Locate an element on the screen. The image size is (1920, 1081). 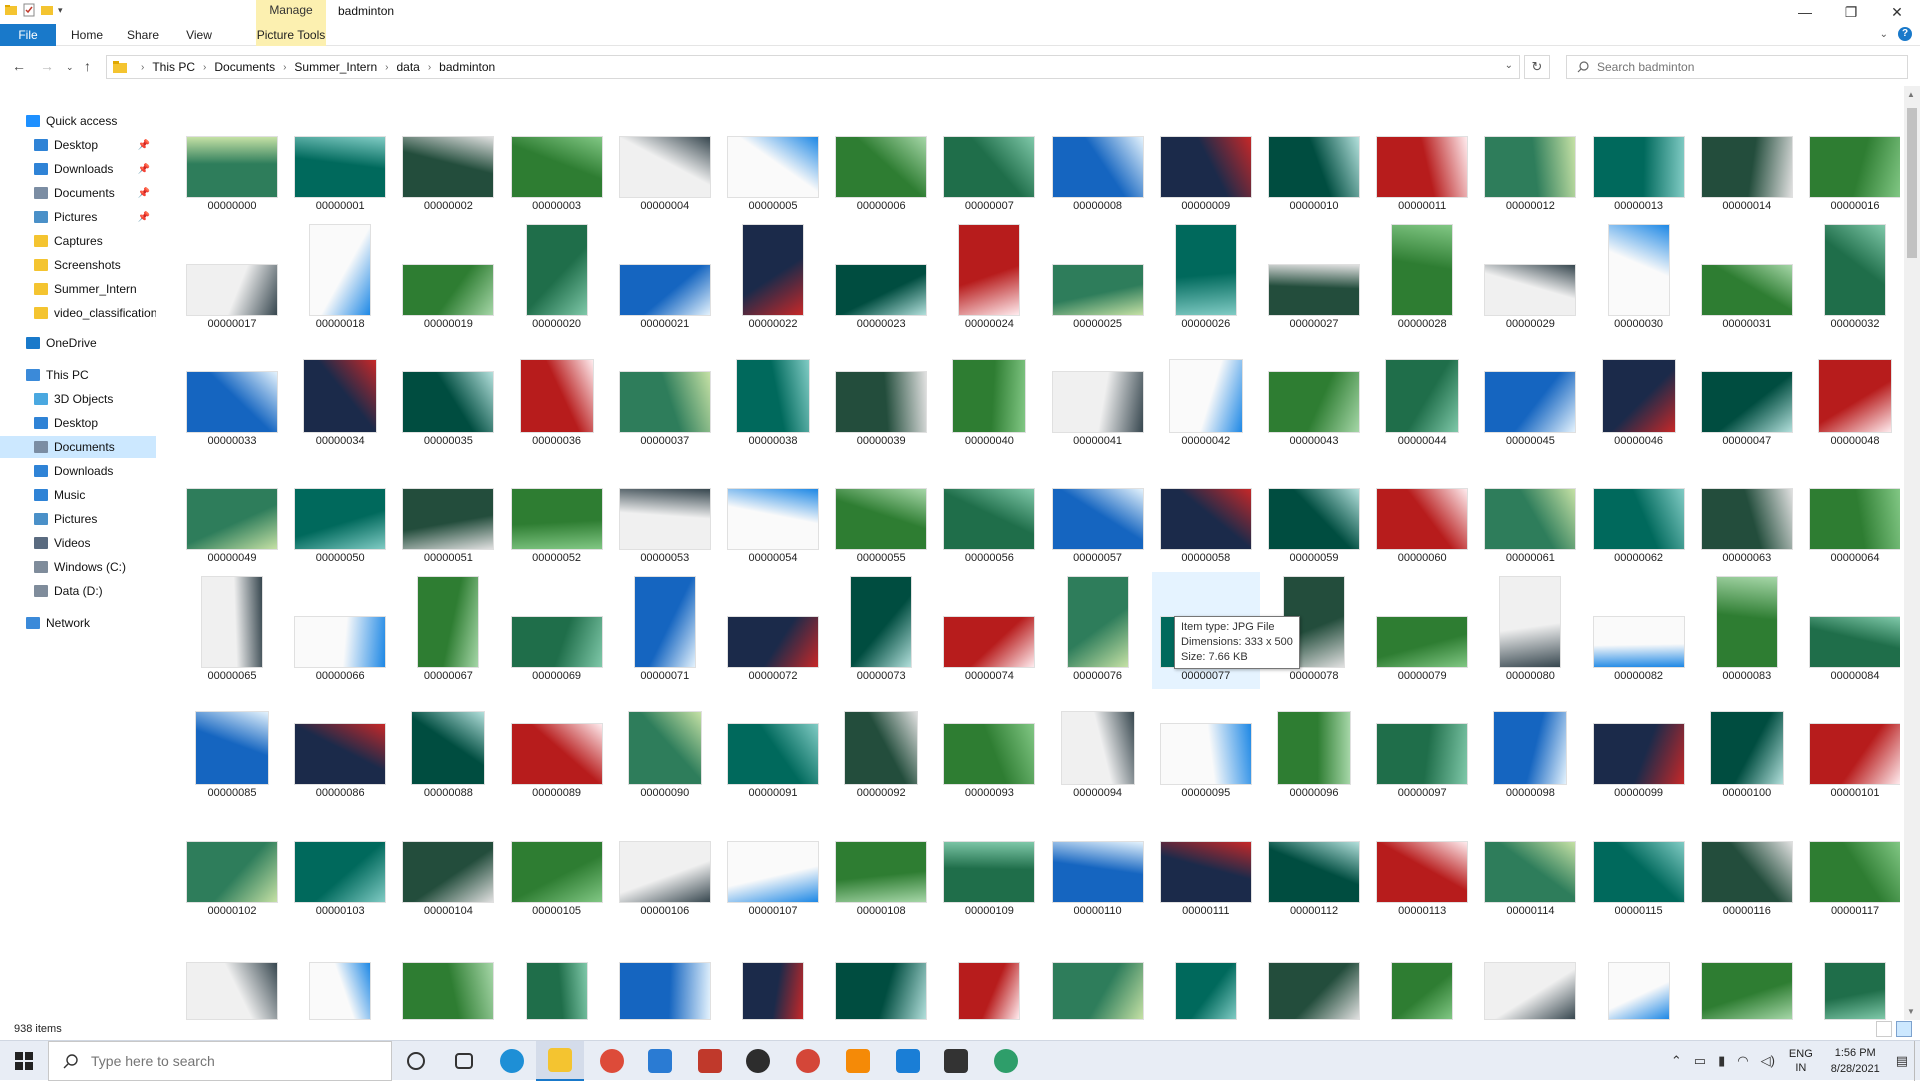
file-thumbnail: 00000116 is located at coordinates (1747, 865).